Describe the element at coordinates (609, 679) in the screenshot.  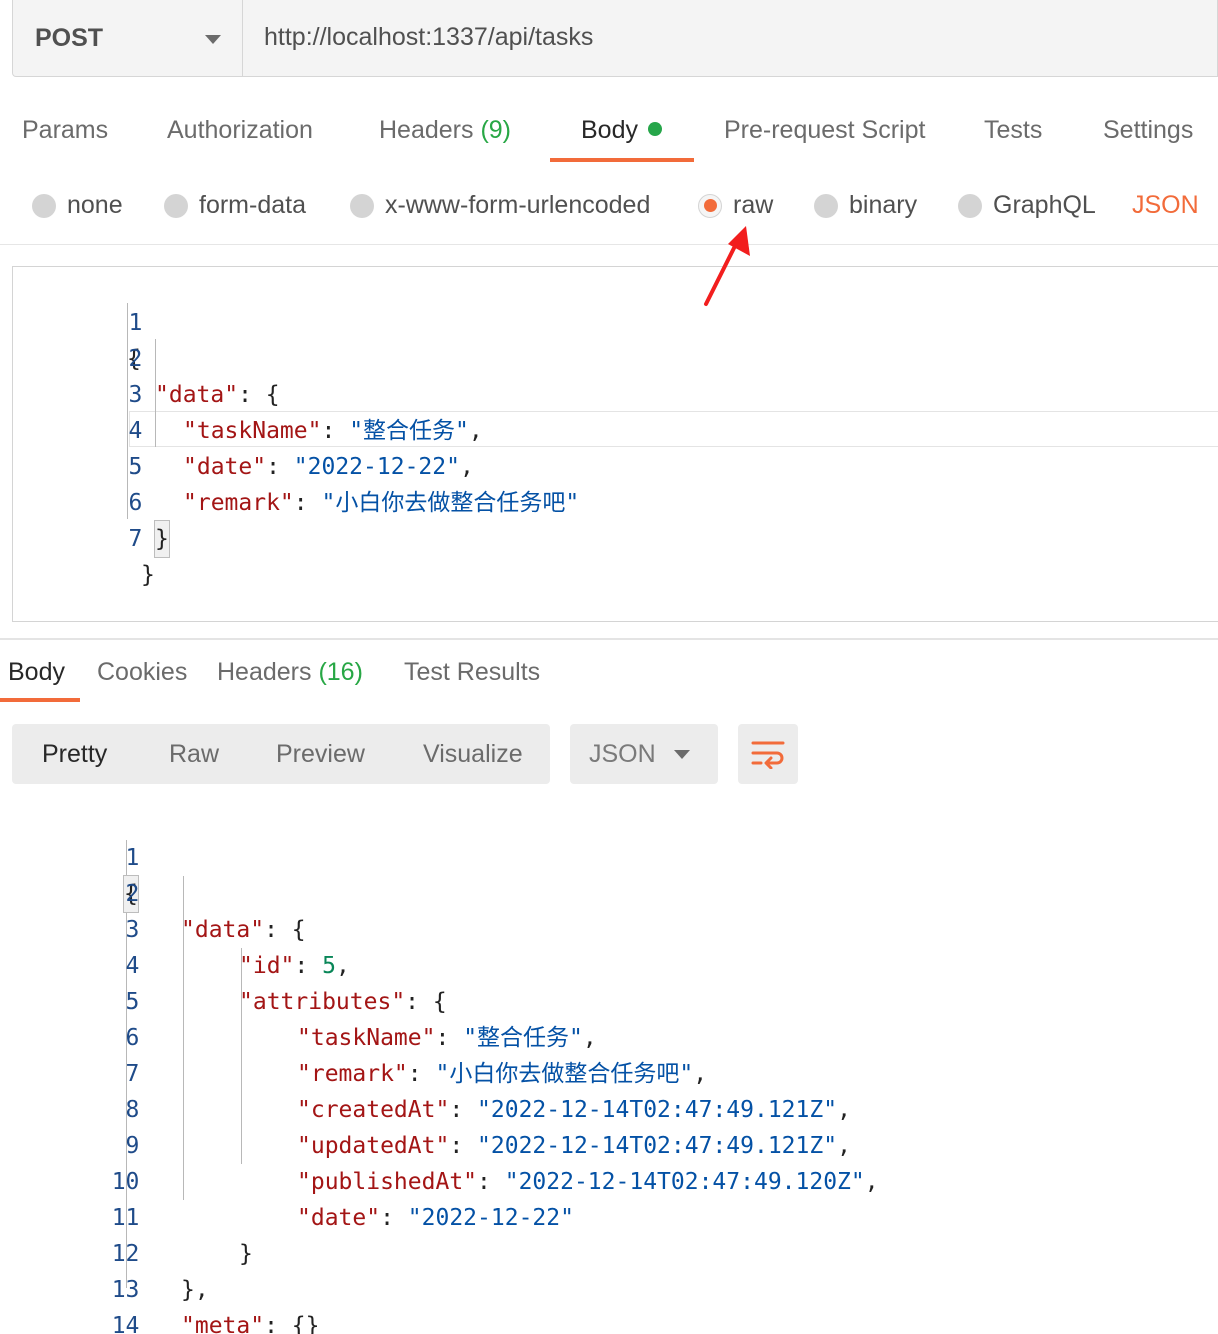
I see `response-tabs: Body Cookies Headers (16) Test Results` at that location.